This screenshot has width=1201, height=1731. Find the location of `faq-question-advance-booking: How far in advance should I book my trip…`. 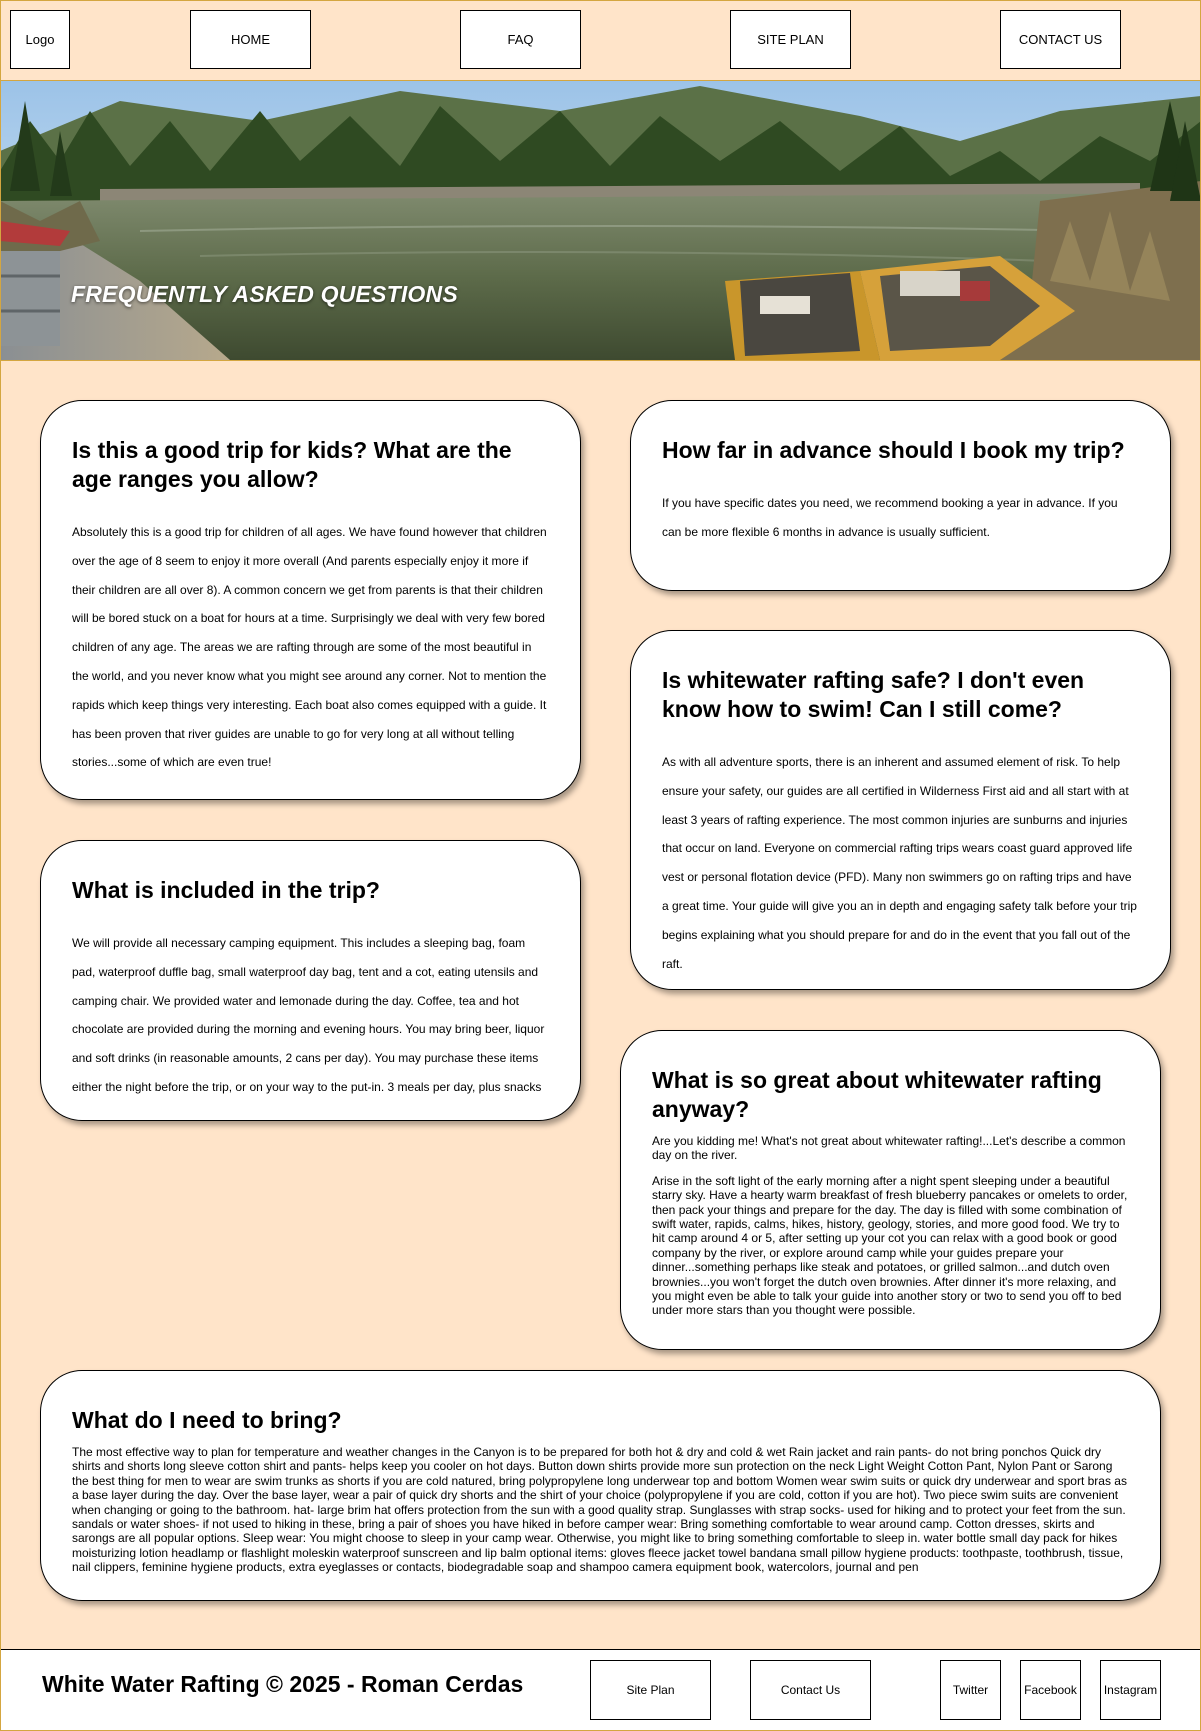

faq-question-advance-booking: How far in advance should I book my trip… is located at coordinates (893, 450).